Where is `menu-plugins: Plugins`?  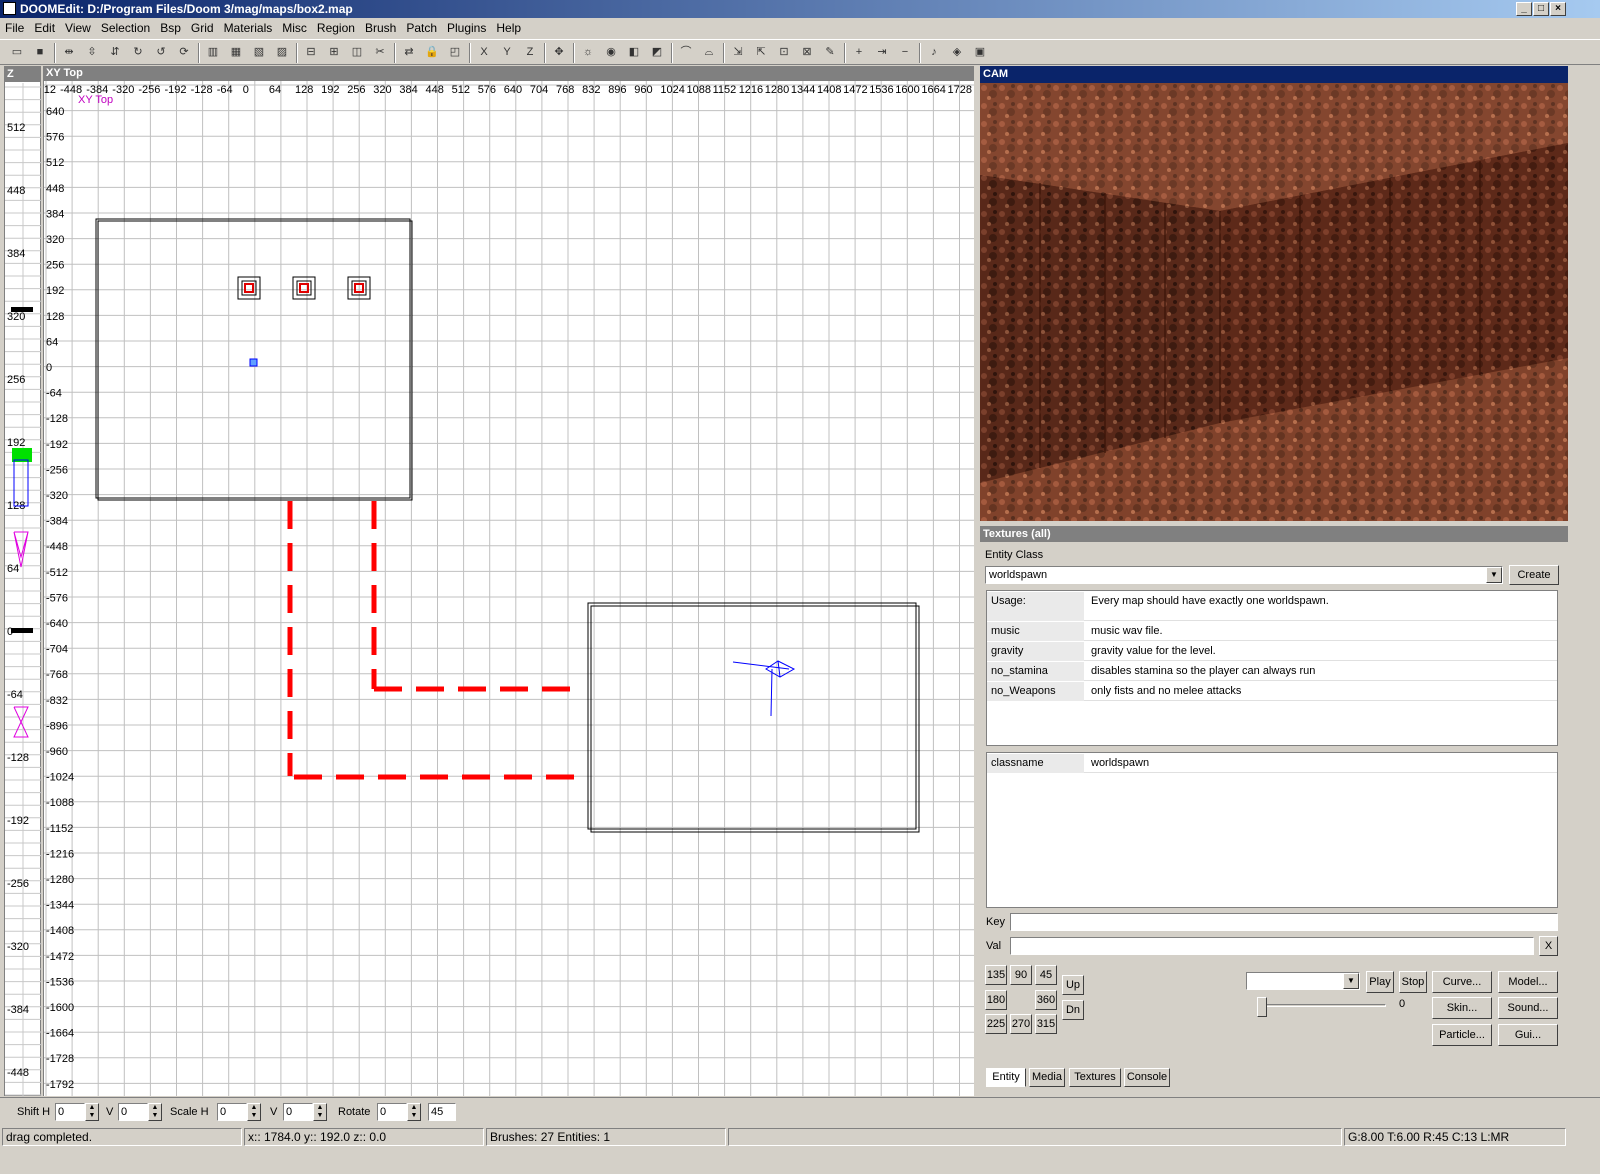
menu-plugins: Plugins is located at coordinates (466, 28).